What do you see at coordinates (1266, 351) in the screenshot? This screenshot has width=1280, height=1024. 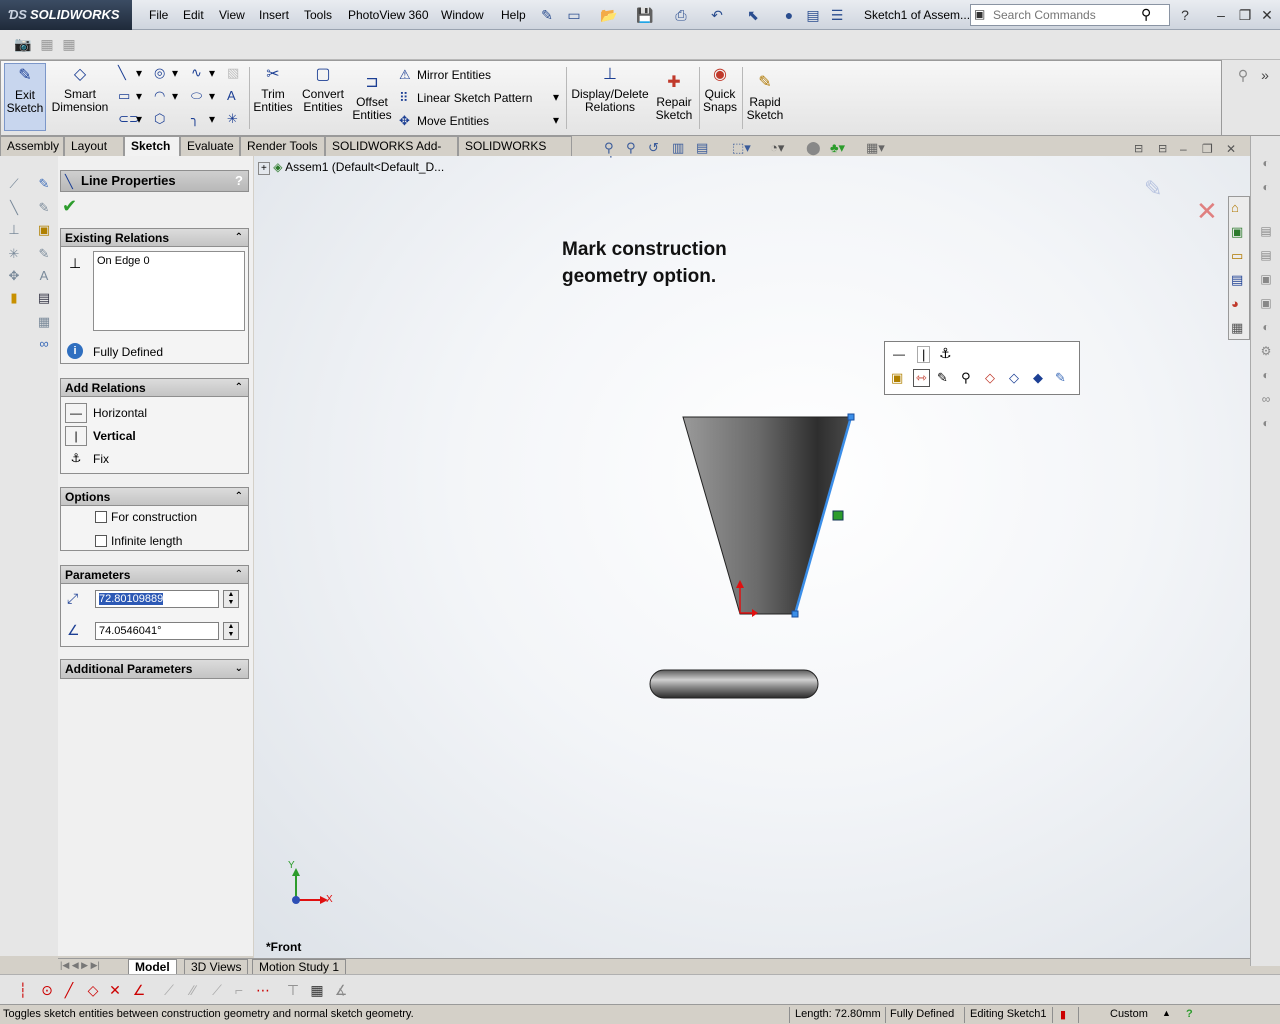 I see `settings-icon: ⚙` at bounding box center [1266, 351].